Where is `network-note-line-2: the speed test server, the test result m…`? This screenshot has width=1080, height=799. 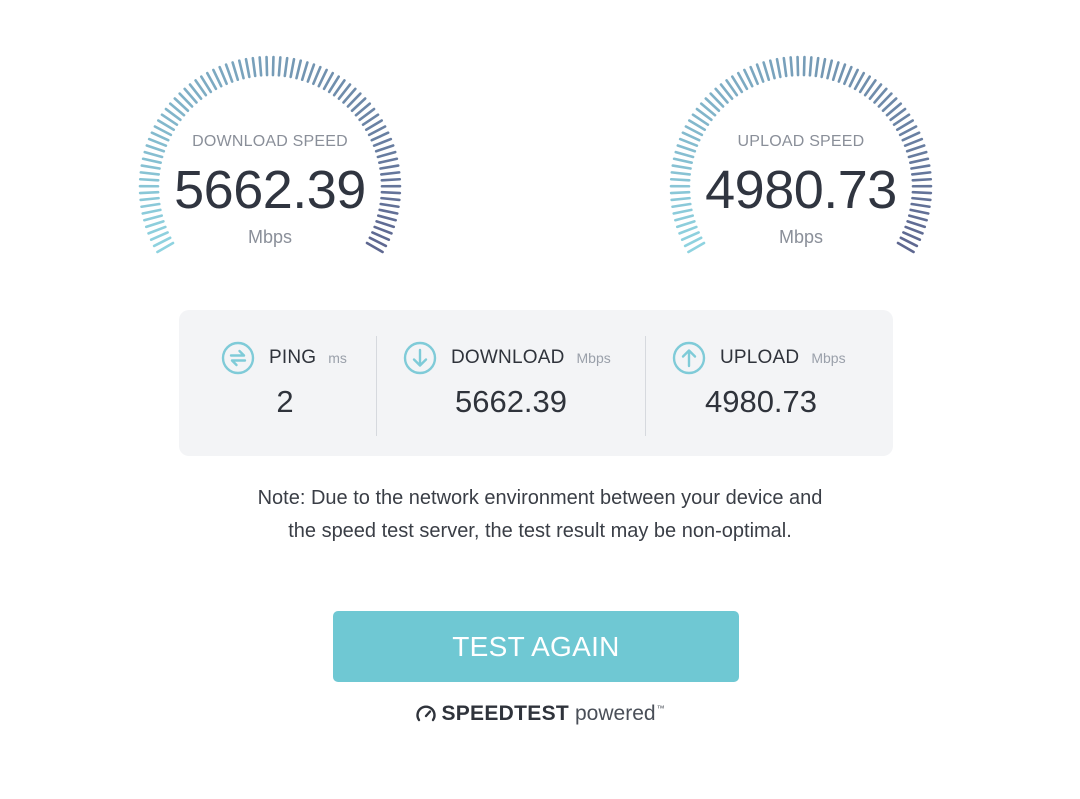
network-note-line-2: the speed test server, the test result m… is located at coordinates (540, 531).